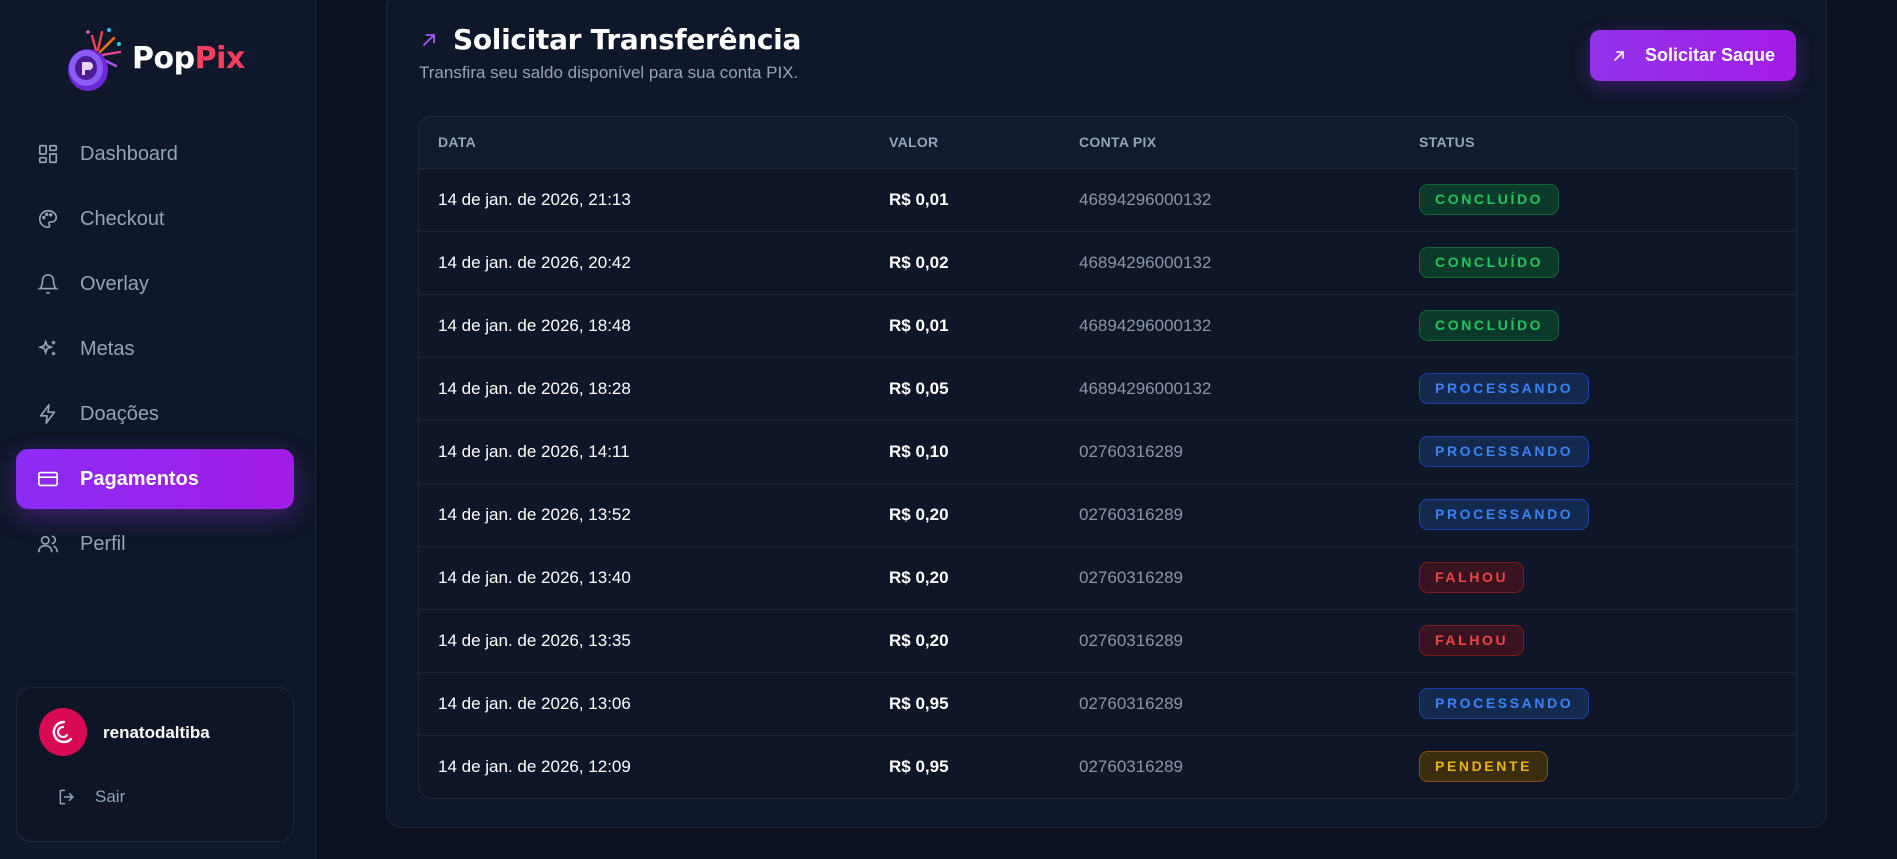  Describe the element at coordinates (48, 479) in the screenshot. I see `credit-card-icon` at that location.